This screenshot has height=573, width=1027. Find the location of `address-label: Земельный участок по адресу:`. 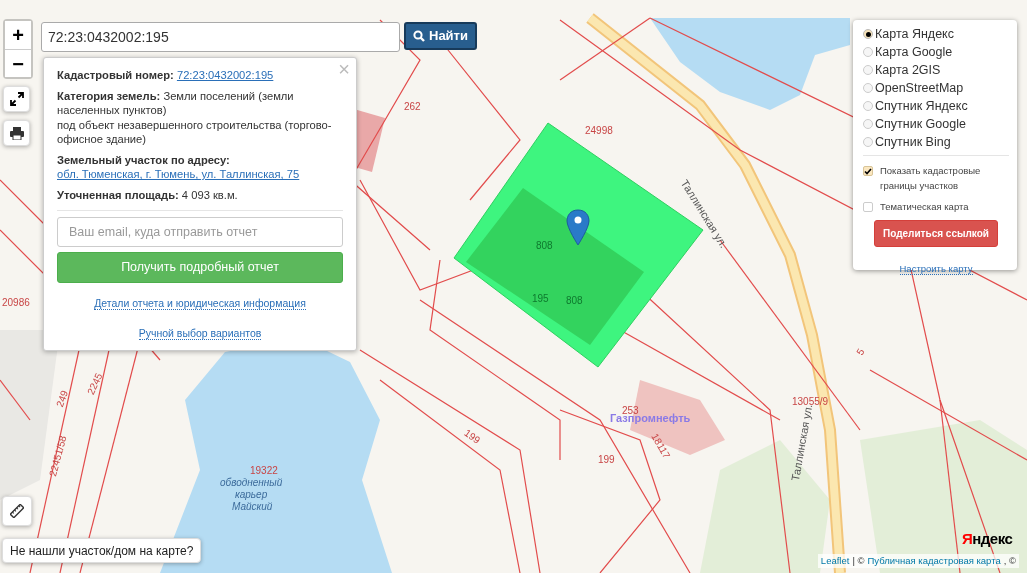

address-label: Земельный участок по адресу: is located at coordinates (143, 159).